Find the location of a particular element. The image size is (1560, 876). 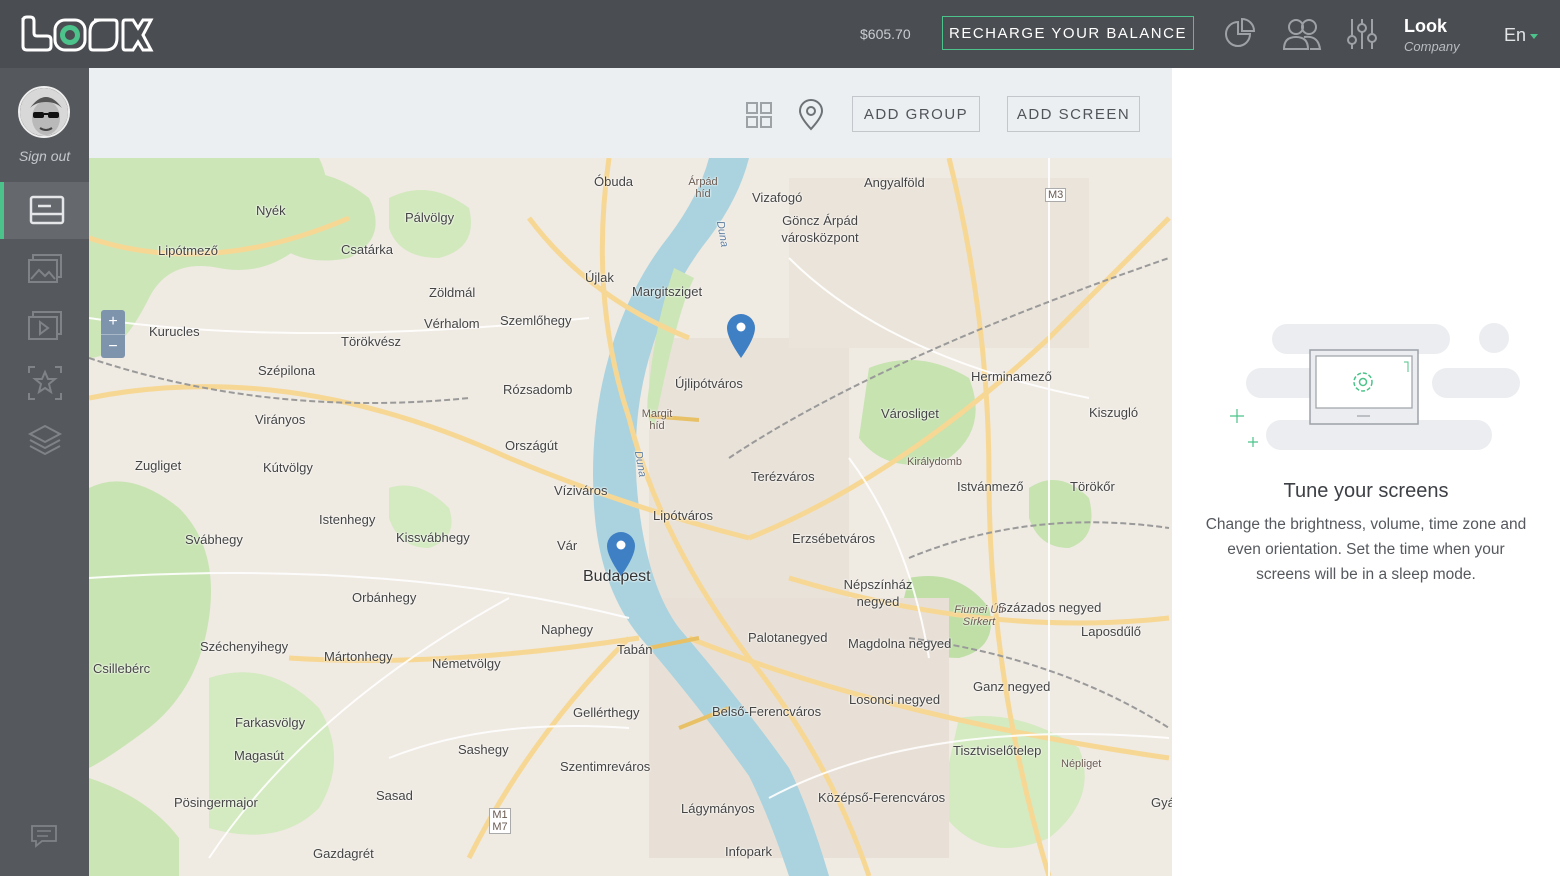

map-label: Lágymányos is located at coordinates (718, 808).